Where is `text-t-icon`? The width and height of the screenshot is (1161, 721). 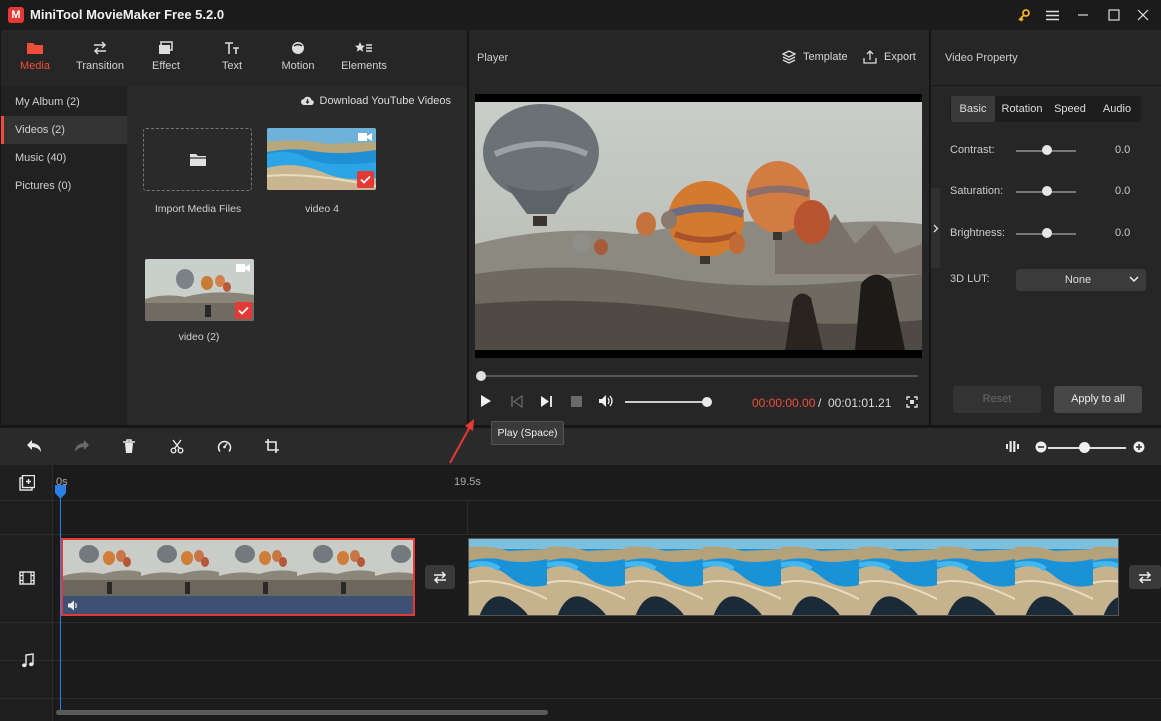
text-t-icon is located at coordinates (232, 48).